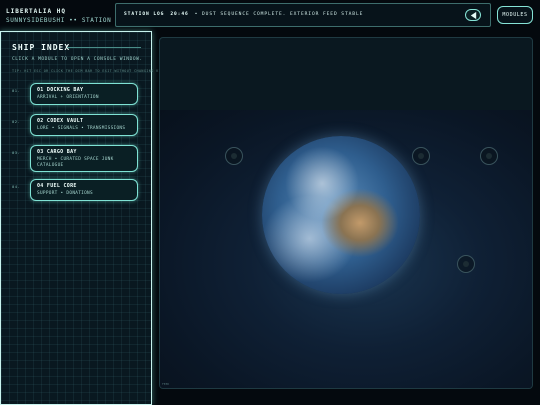 The height and width of the screenshot is (405, 540). I want to click on module-title: 01 DOCKING BAY, so click(60, 90).